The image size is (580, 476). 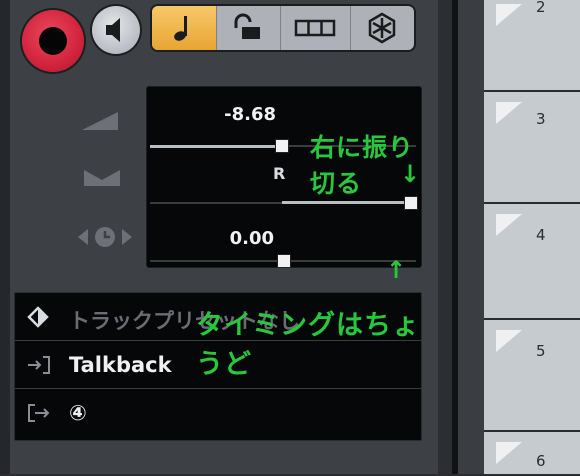 What do you see at coordinates (541, 235) in the screenshot?
I see `track-number: 4` at bounding box center [541, 235].